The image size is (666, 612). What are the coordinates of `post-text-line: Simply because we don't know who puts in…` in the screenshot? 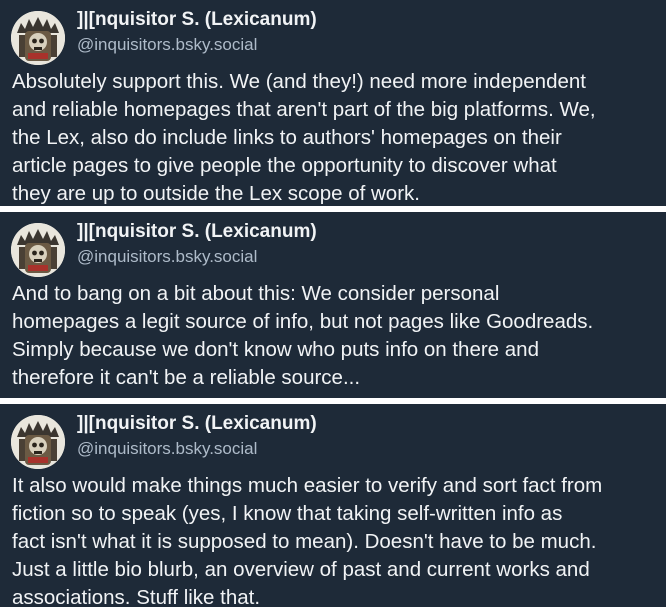 It's located at (275, 349).